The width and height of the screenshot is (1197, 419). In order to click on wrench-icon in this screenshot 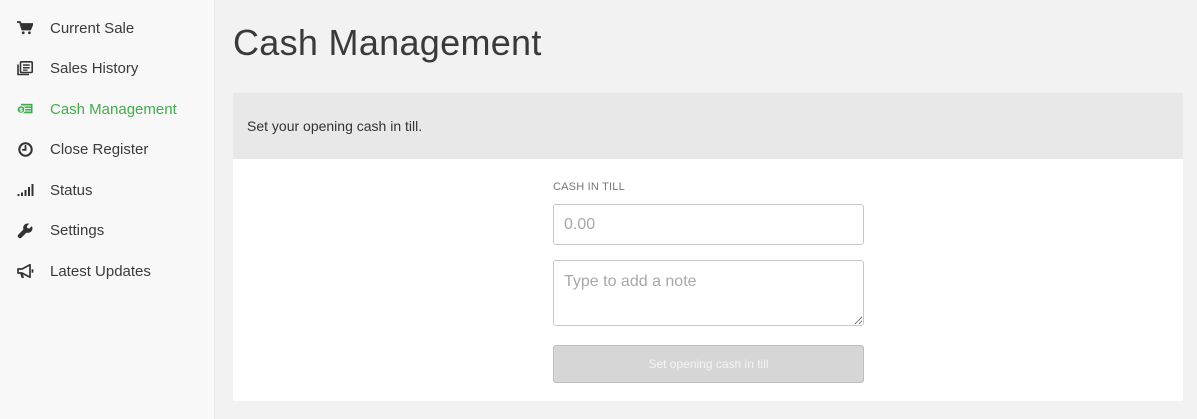, I will do `click(25, 231)`.